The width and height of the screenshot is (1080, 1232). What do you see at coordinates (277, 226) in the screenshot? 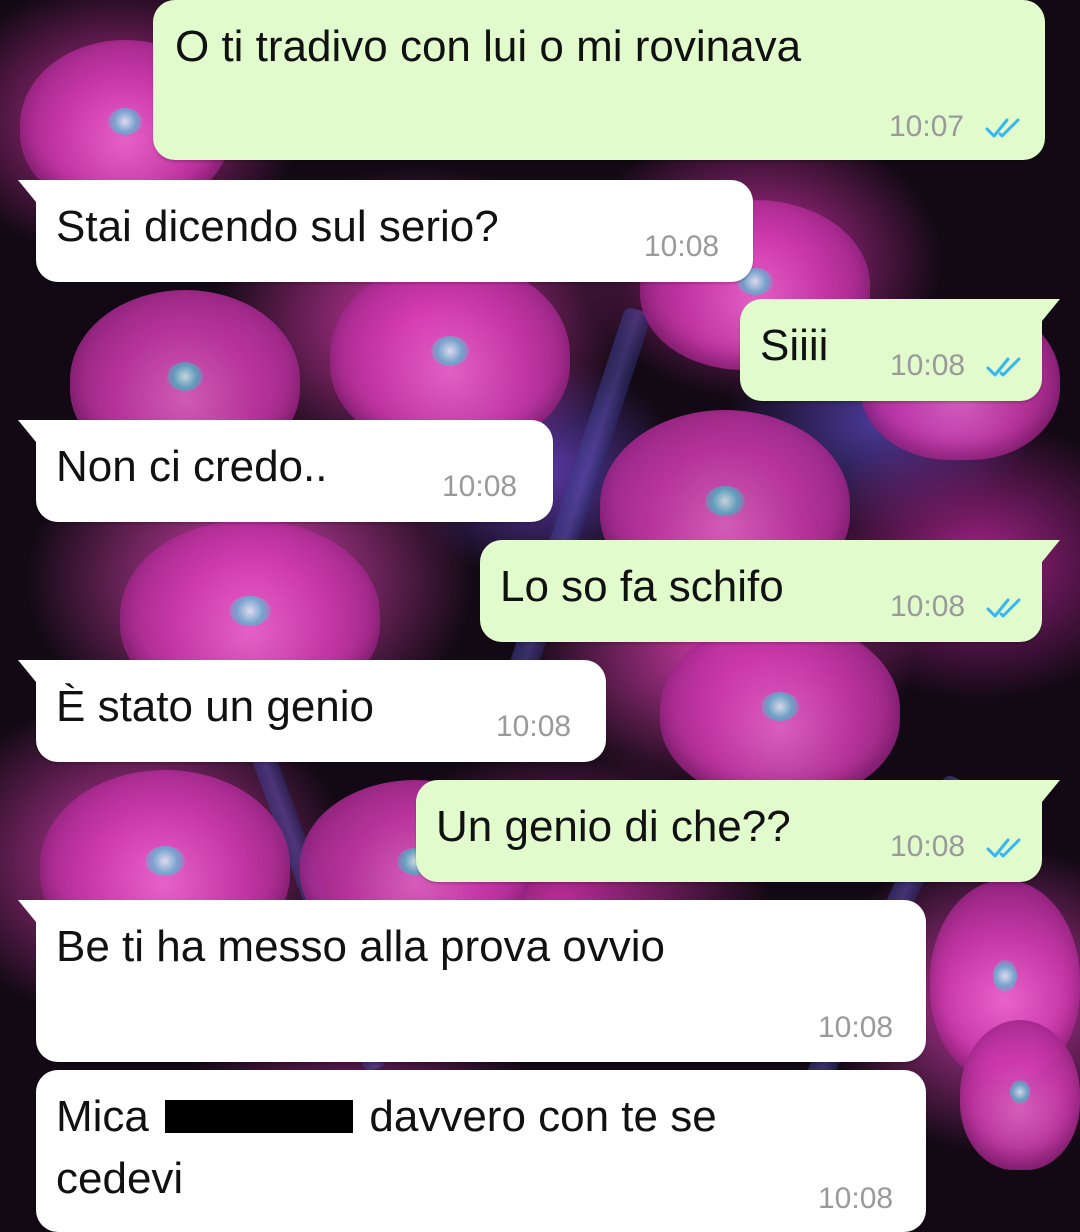
I see `message-text: Stai dicendo sul serio?` at bounding box center [277, 226].